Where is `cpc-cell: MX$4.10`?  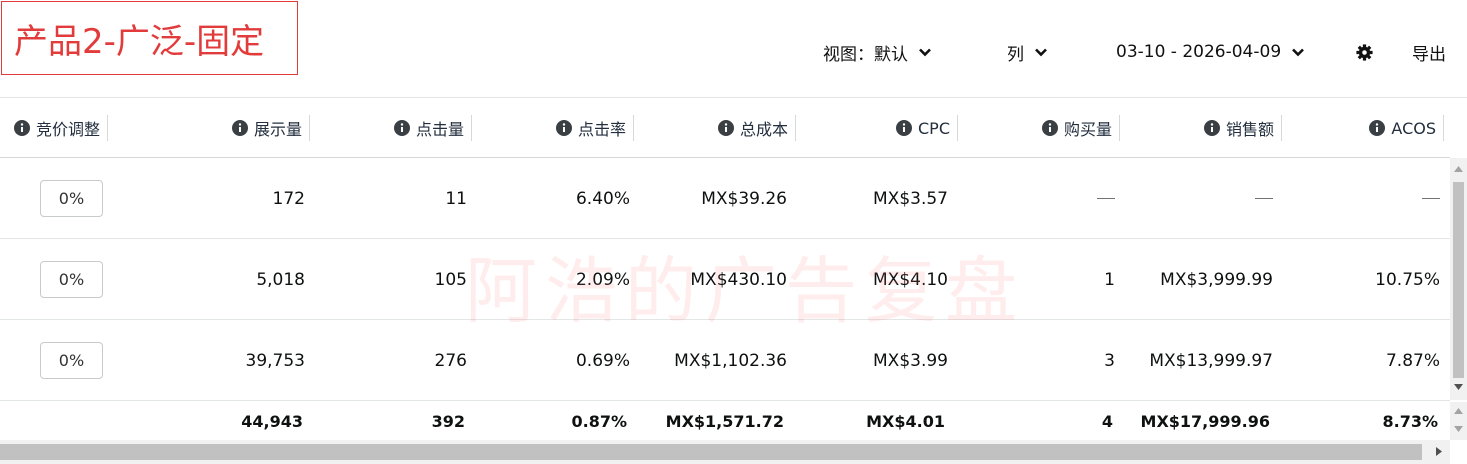
cpc-cell: MX$4.10 is located at coordinates (910, 279).